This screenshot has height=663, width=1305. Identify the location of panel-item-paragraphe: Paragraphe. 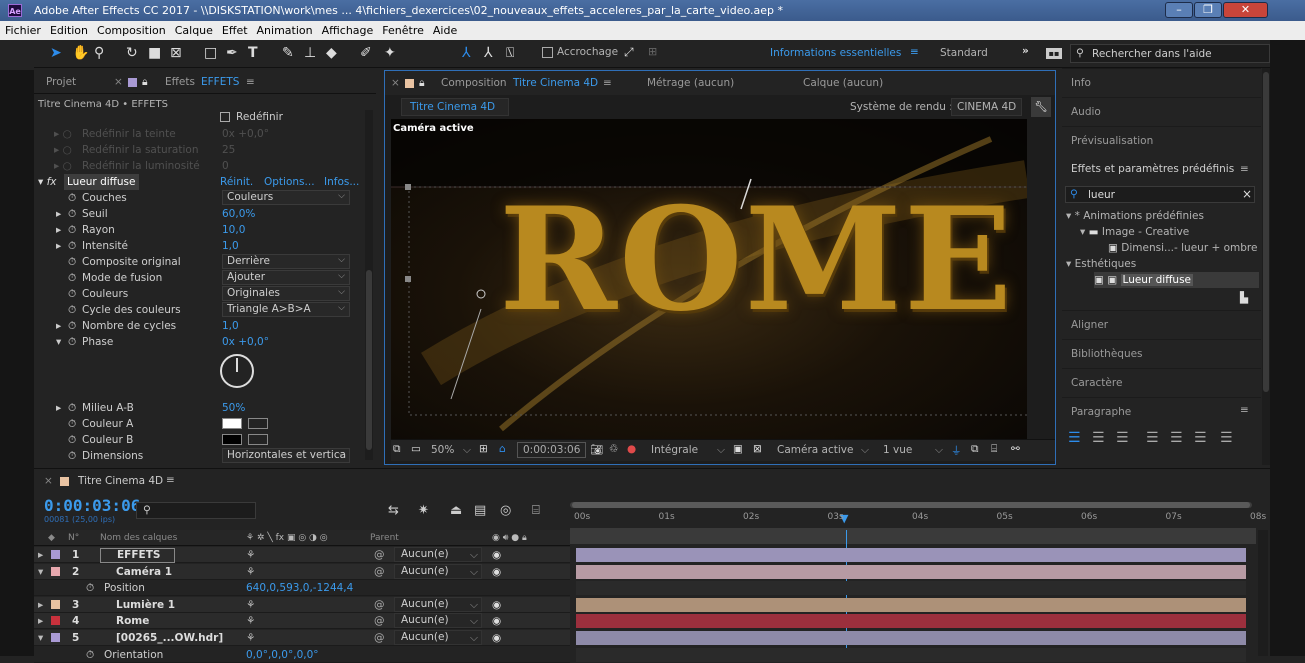
(1161, 411).